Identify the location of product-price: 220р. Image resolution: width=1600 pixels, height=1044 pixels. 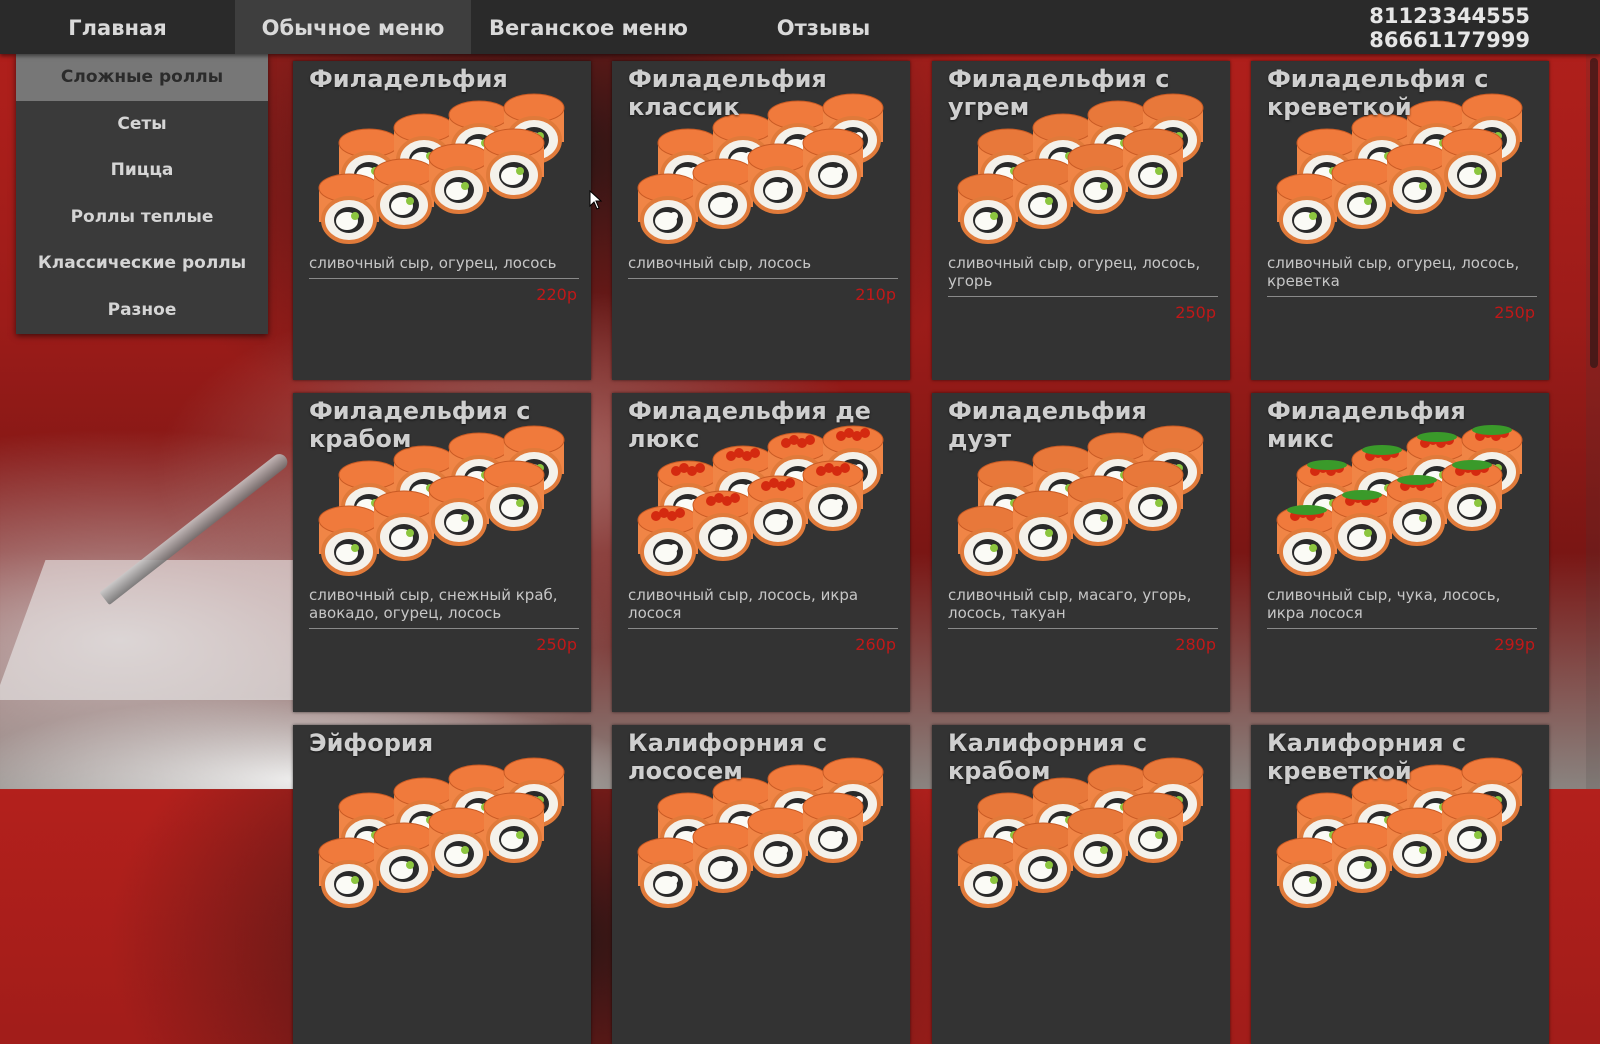
(556, 294).